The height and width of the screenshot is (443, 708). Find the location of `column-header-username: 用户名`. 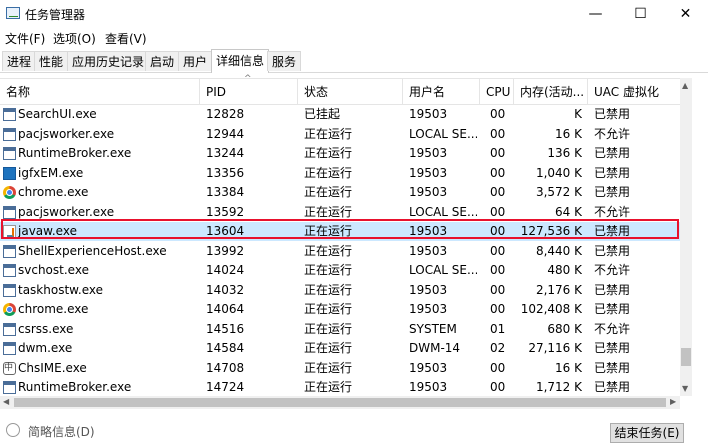

column-header-username: 用户名 is located at coordinates (441, 91).